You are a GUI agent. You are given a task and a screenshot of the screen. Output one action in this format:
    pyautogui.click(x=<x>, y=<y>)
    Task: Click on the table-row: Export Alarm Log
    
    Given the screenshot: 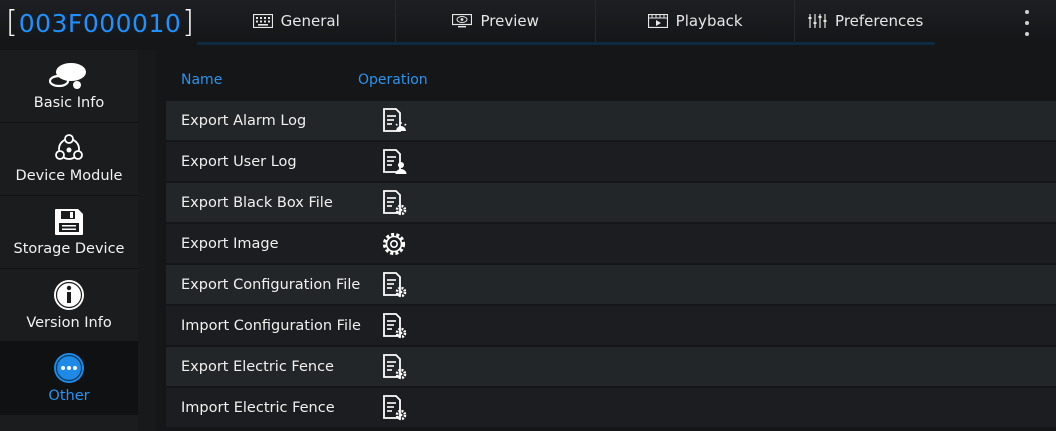 What is the action you would take?
    pyautogui.click(x=611, y=120)
    